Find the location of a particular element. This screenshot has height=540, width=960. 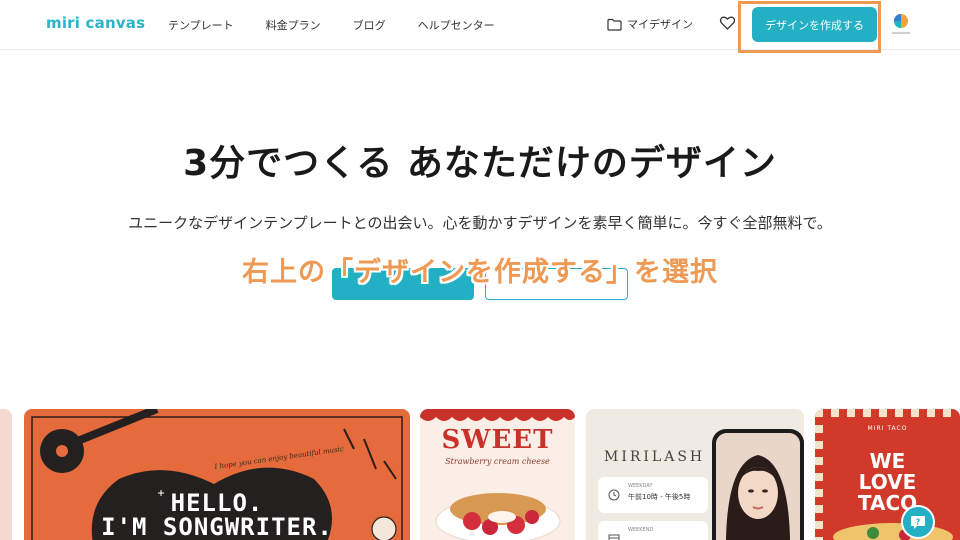

portrait-illustration is located at coordinates (758, 486).